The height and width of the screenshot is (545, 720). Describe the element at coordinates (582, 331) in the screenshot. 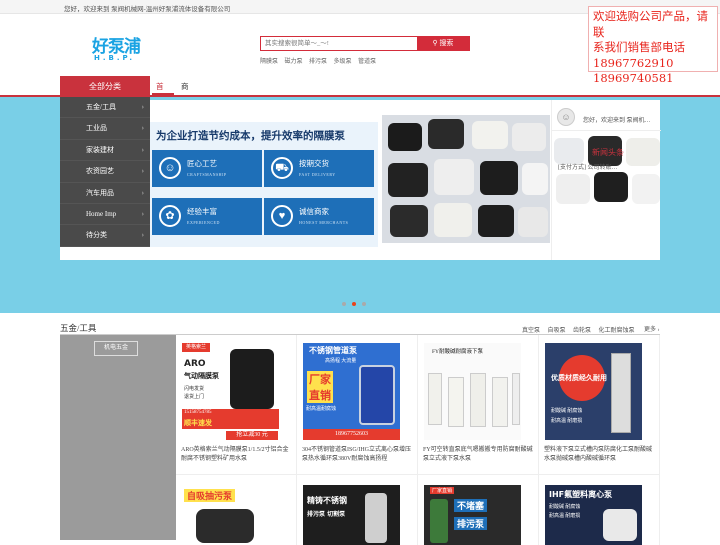

I see `subcategory-link: 齿轮泵` at that location.